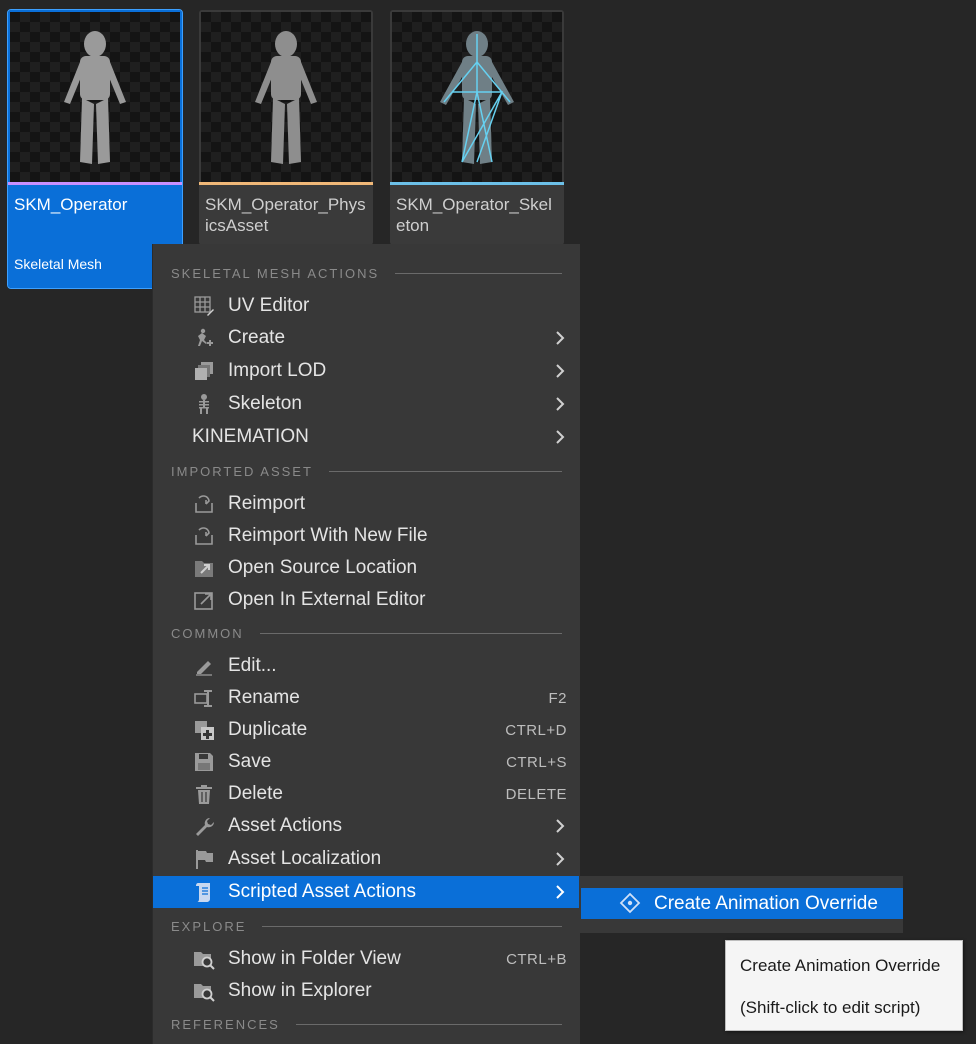 The image size is (976, 1044). Describe the element at coordinates (830, 1007) in the screenshot. I see `tooltip-hint: (Shift-click to edit script)` at that location.